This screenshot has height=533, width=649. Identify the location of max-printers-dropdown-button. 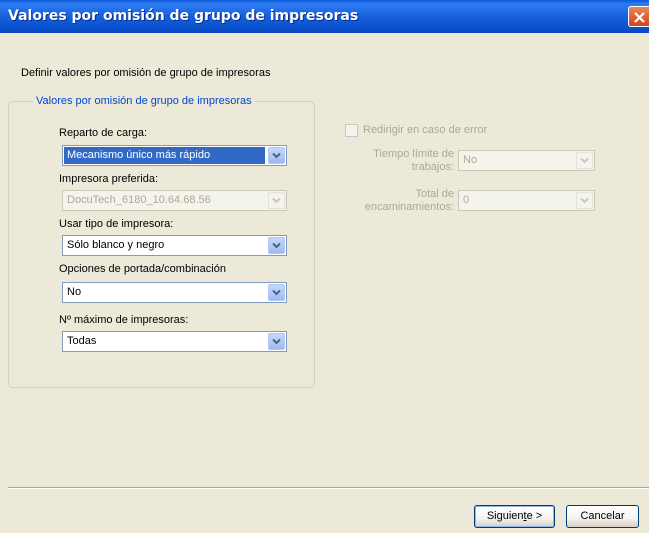
(276, 341).